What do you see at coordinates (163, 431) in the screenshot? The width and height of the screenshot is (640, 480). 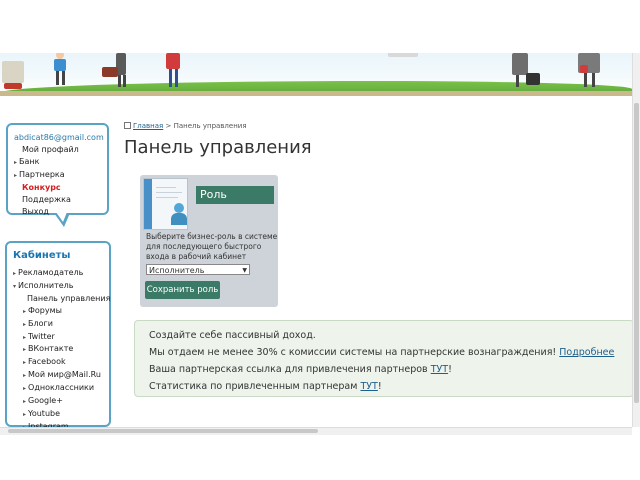 I see `horizontal-scroll-thumb` at bounding box center [163, 431].